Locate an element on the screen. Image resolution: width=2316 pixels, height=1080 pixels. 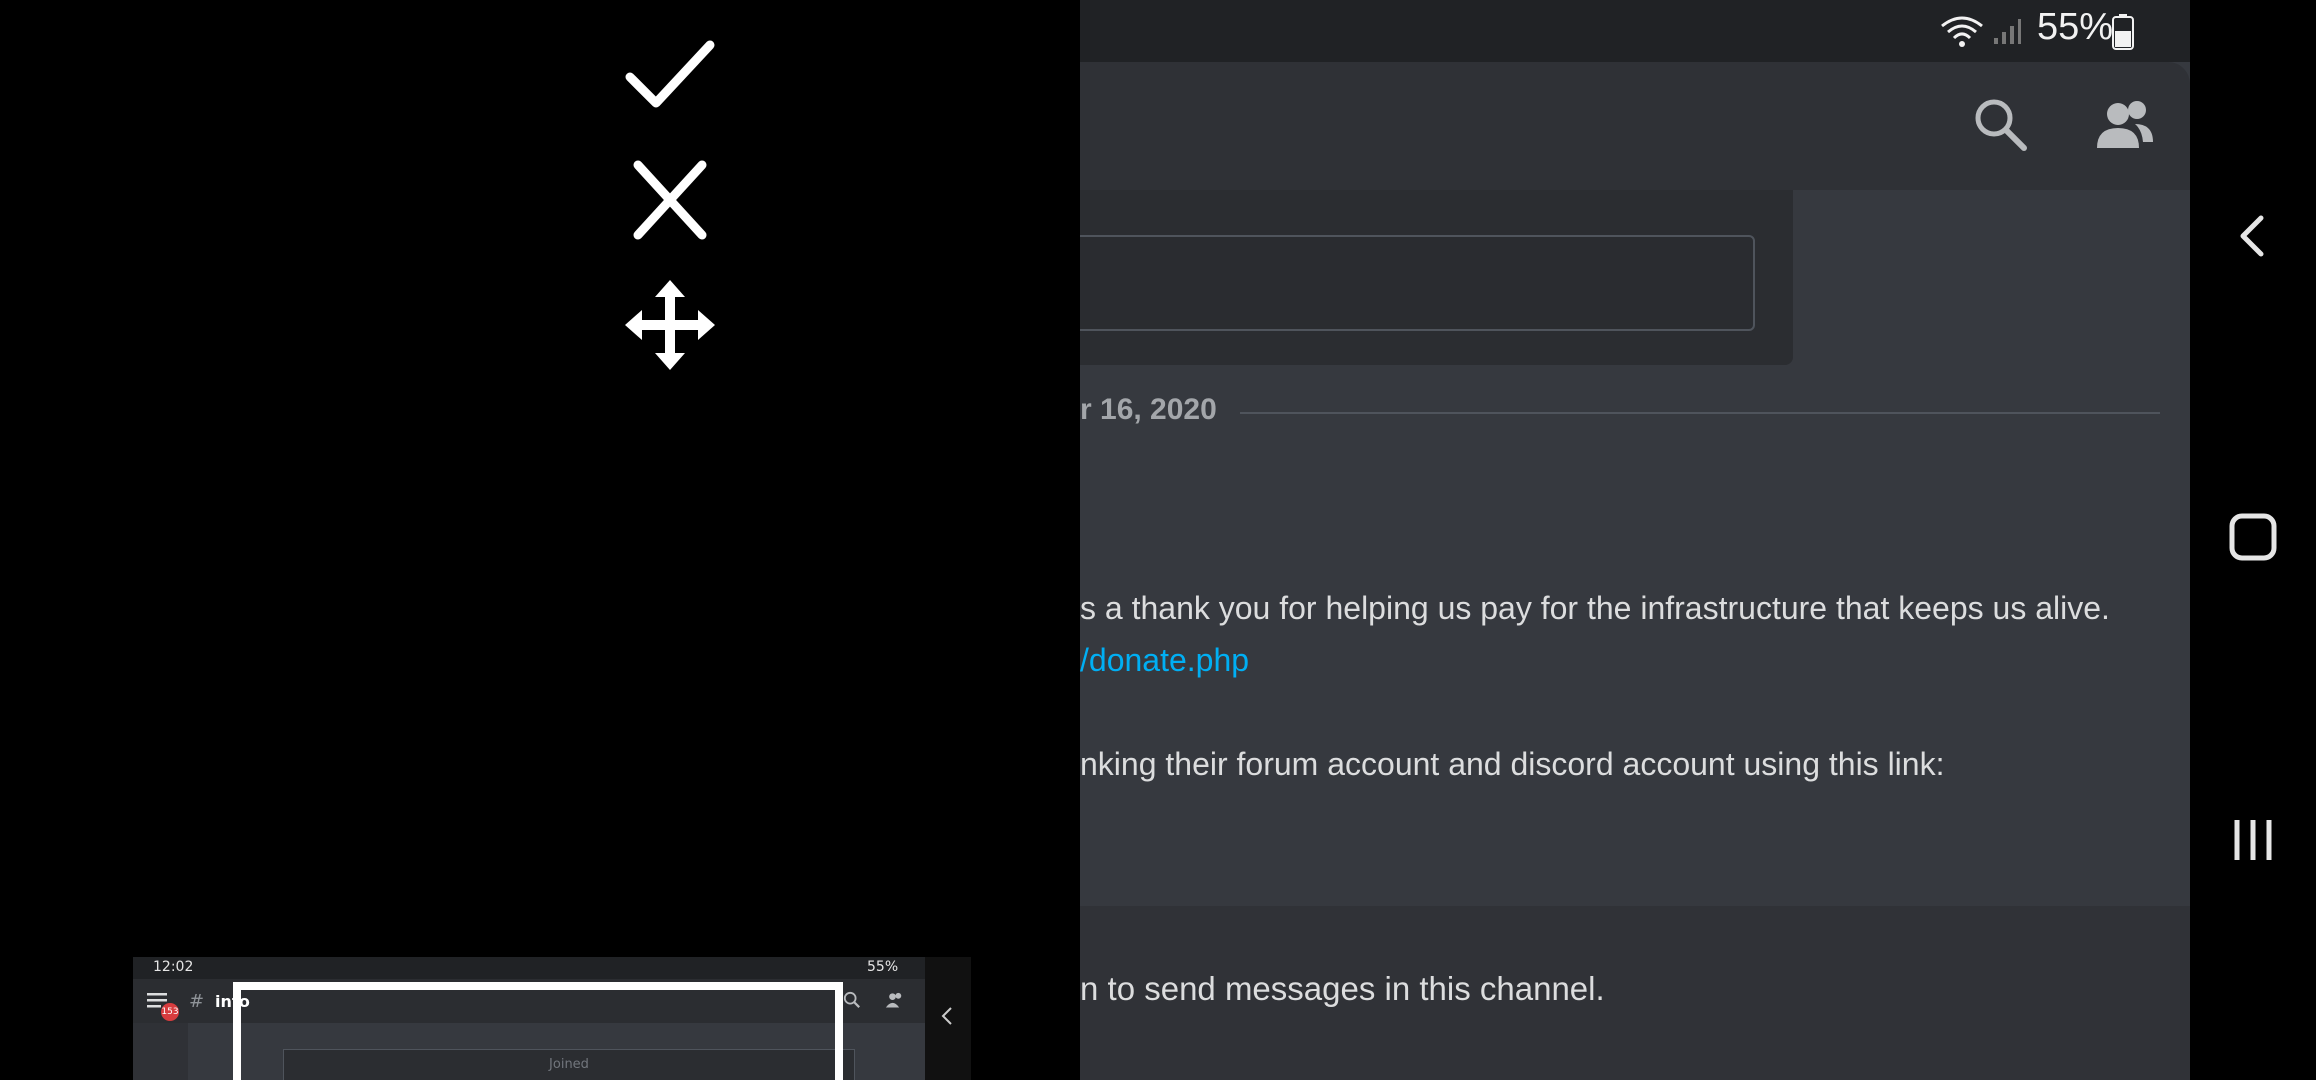
battery-percent: 55% is located at coordinates (2075, 27).